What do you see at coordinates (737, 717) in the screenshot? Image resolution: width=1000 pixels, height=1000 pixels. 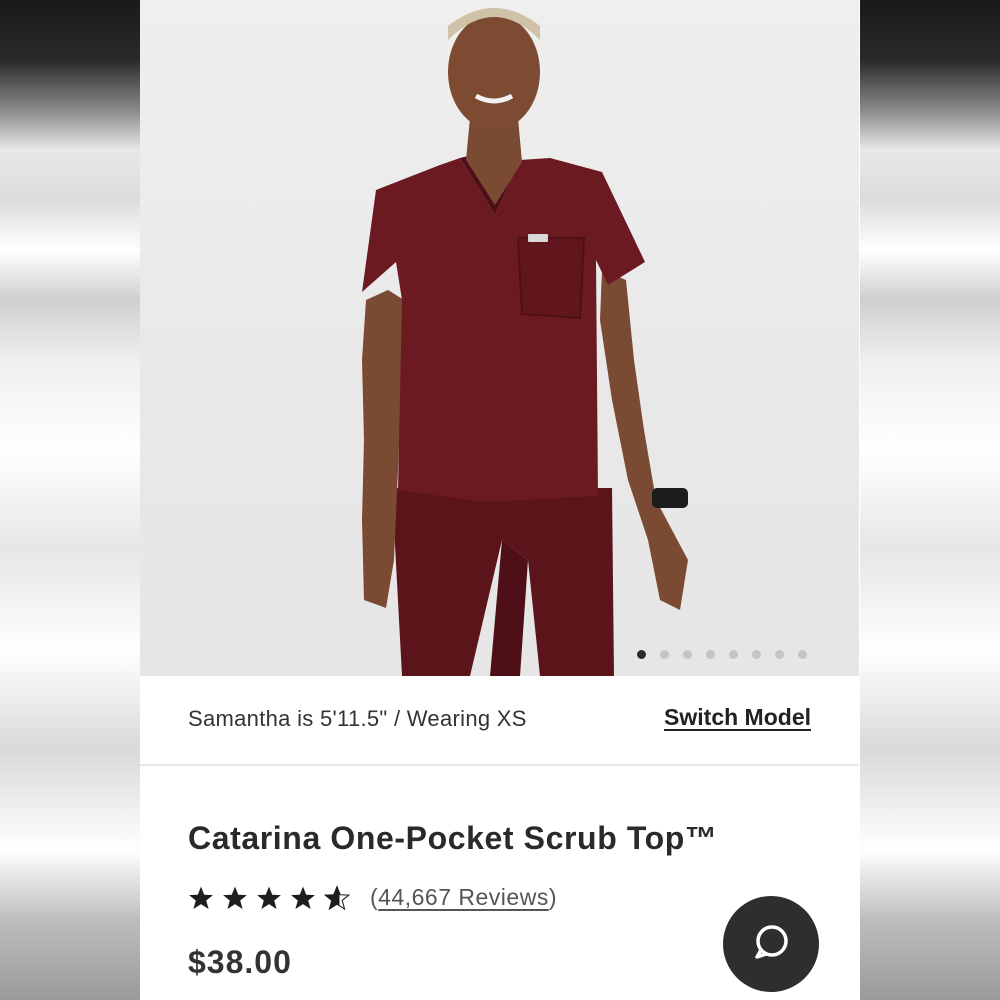 I see `switch-model-link: Switch Model` at bounding box center [737, 717].